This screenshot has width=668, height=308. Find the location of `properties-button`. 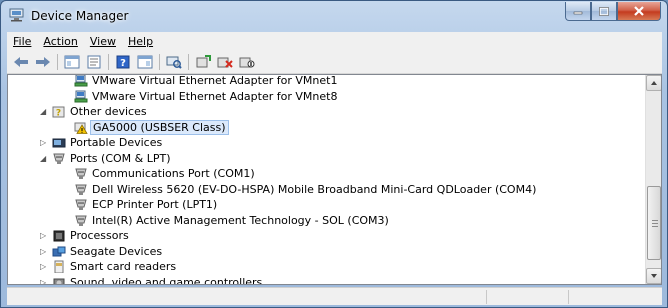

properties-button is located at coordinates (94, 62).